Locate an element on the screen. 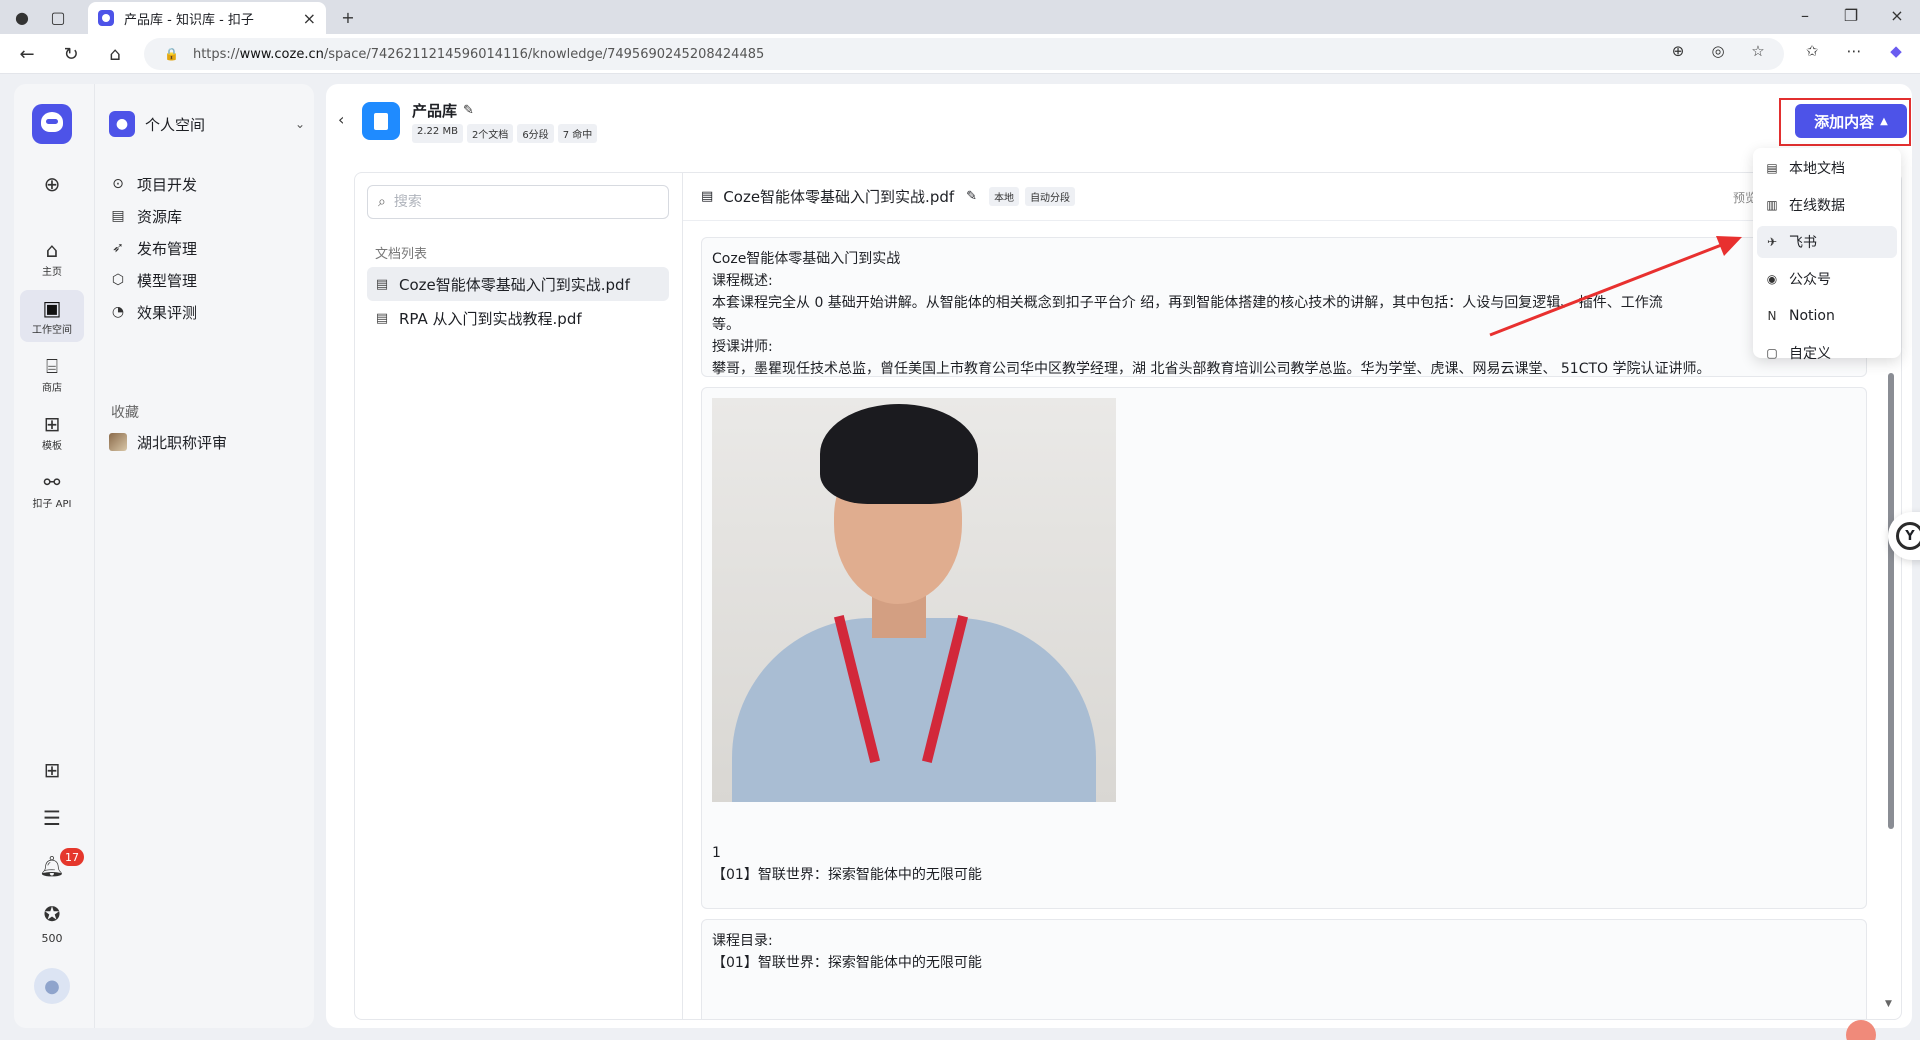 The image size is (1920, 1040). favorites-bar-icon: ✩ is located at coordinates (1812, 51).